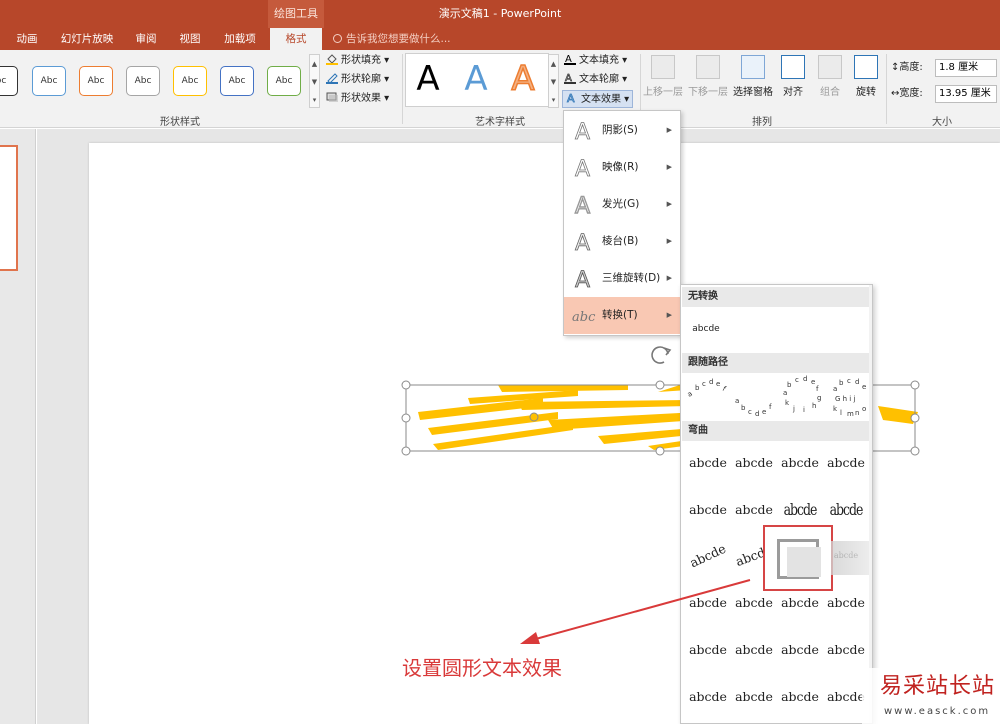 This screenshot has width=1000, height=724. What do you see at coordinates (622, 130) in the screenshot?
I see `menu-item-shadow: A 阴影(S) ▶` at bounding box center [622, 130].